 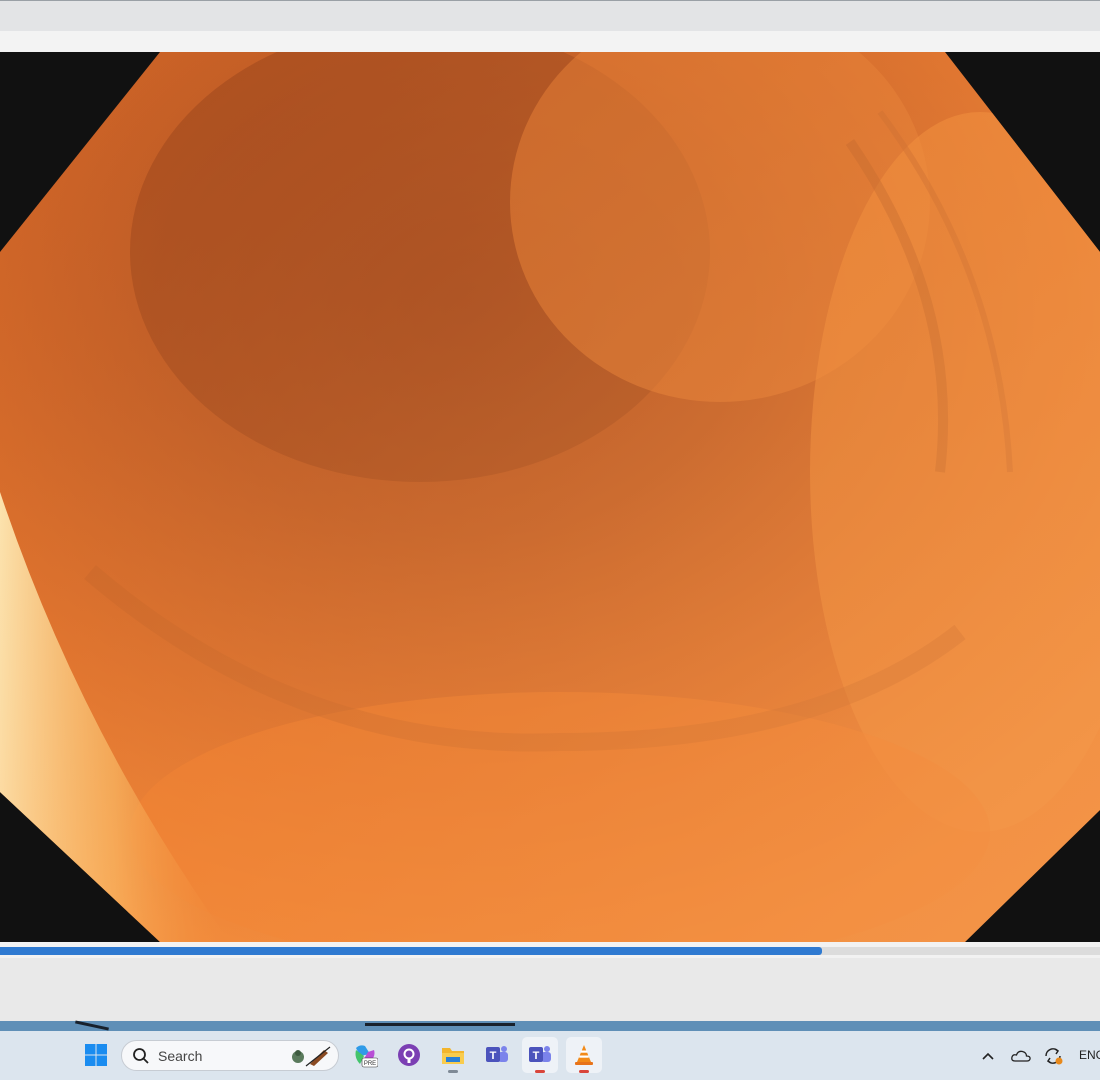 I want to click on start-button, so click(x=96, y=1055).